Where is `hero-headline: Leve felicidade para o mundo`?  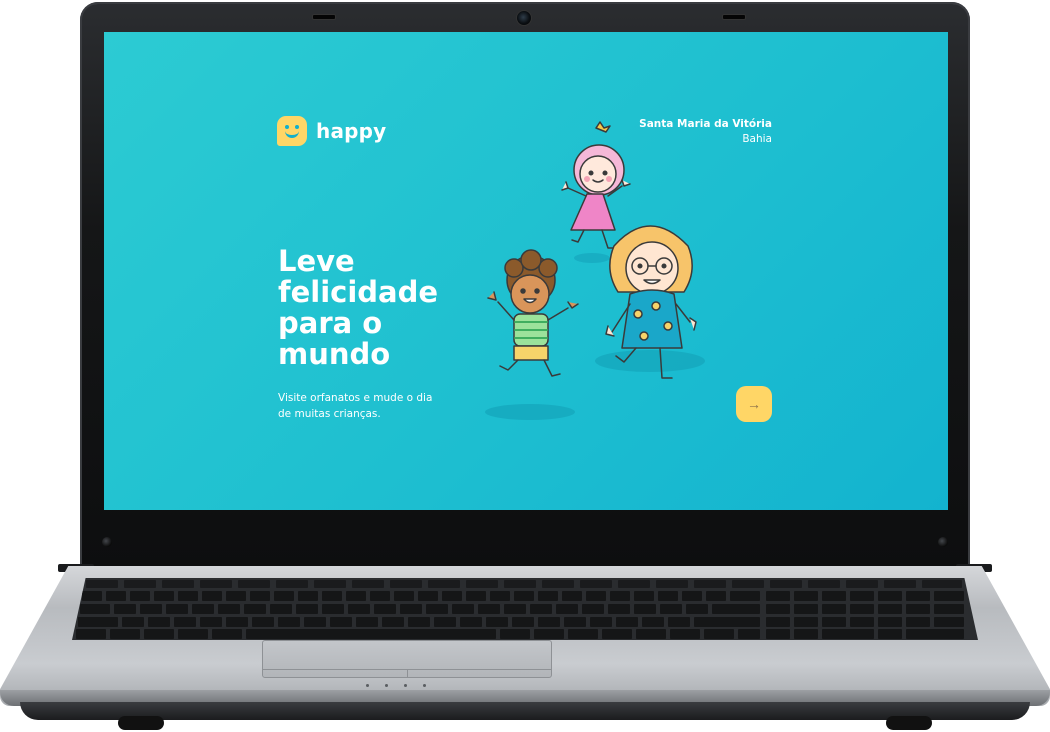
hero-headline: Leve felicidade para o mundo is located at coordinates (373, 308).